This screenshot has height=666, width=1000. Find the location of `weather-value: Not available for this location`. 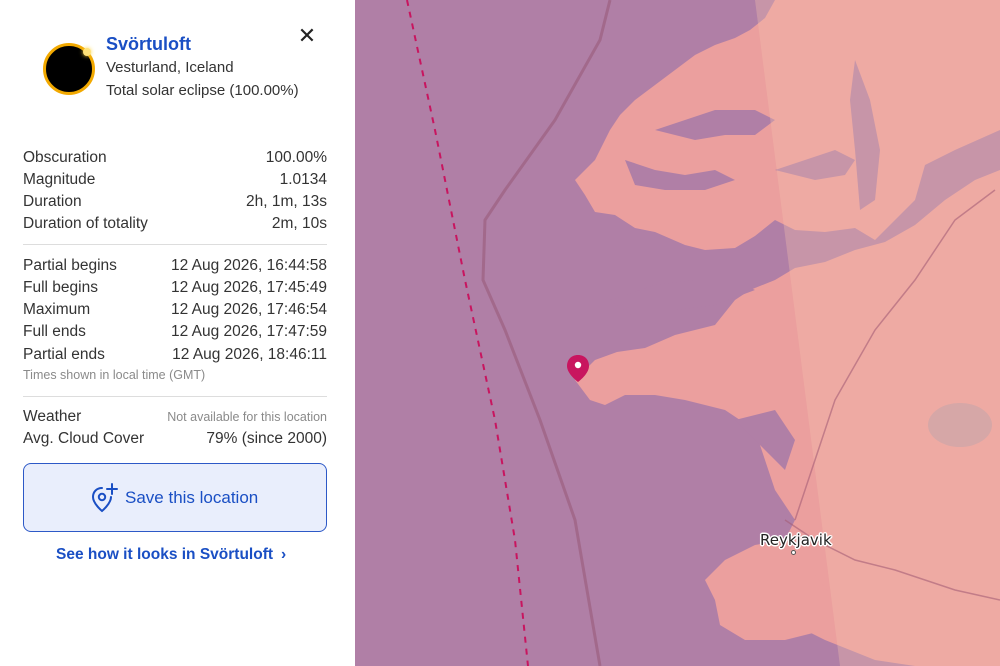

weather-value: Not available for this location is located at coordinates (247, 417).